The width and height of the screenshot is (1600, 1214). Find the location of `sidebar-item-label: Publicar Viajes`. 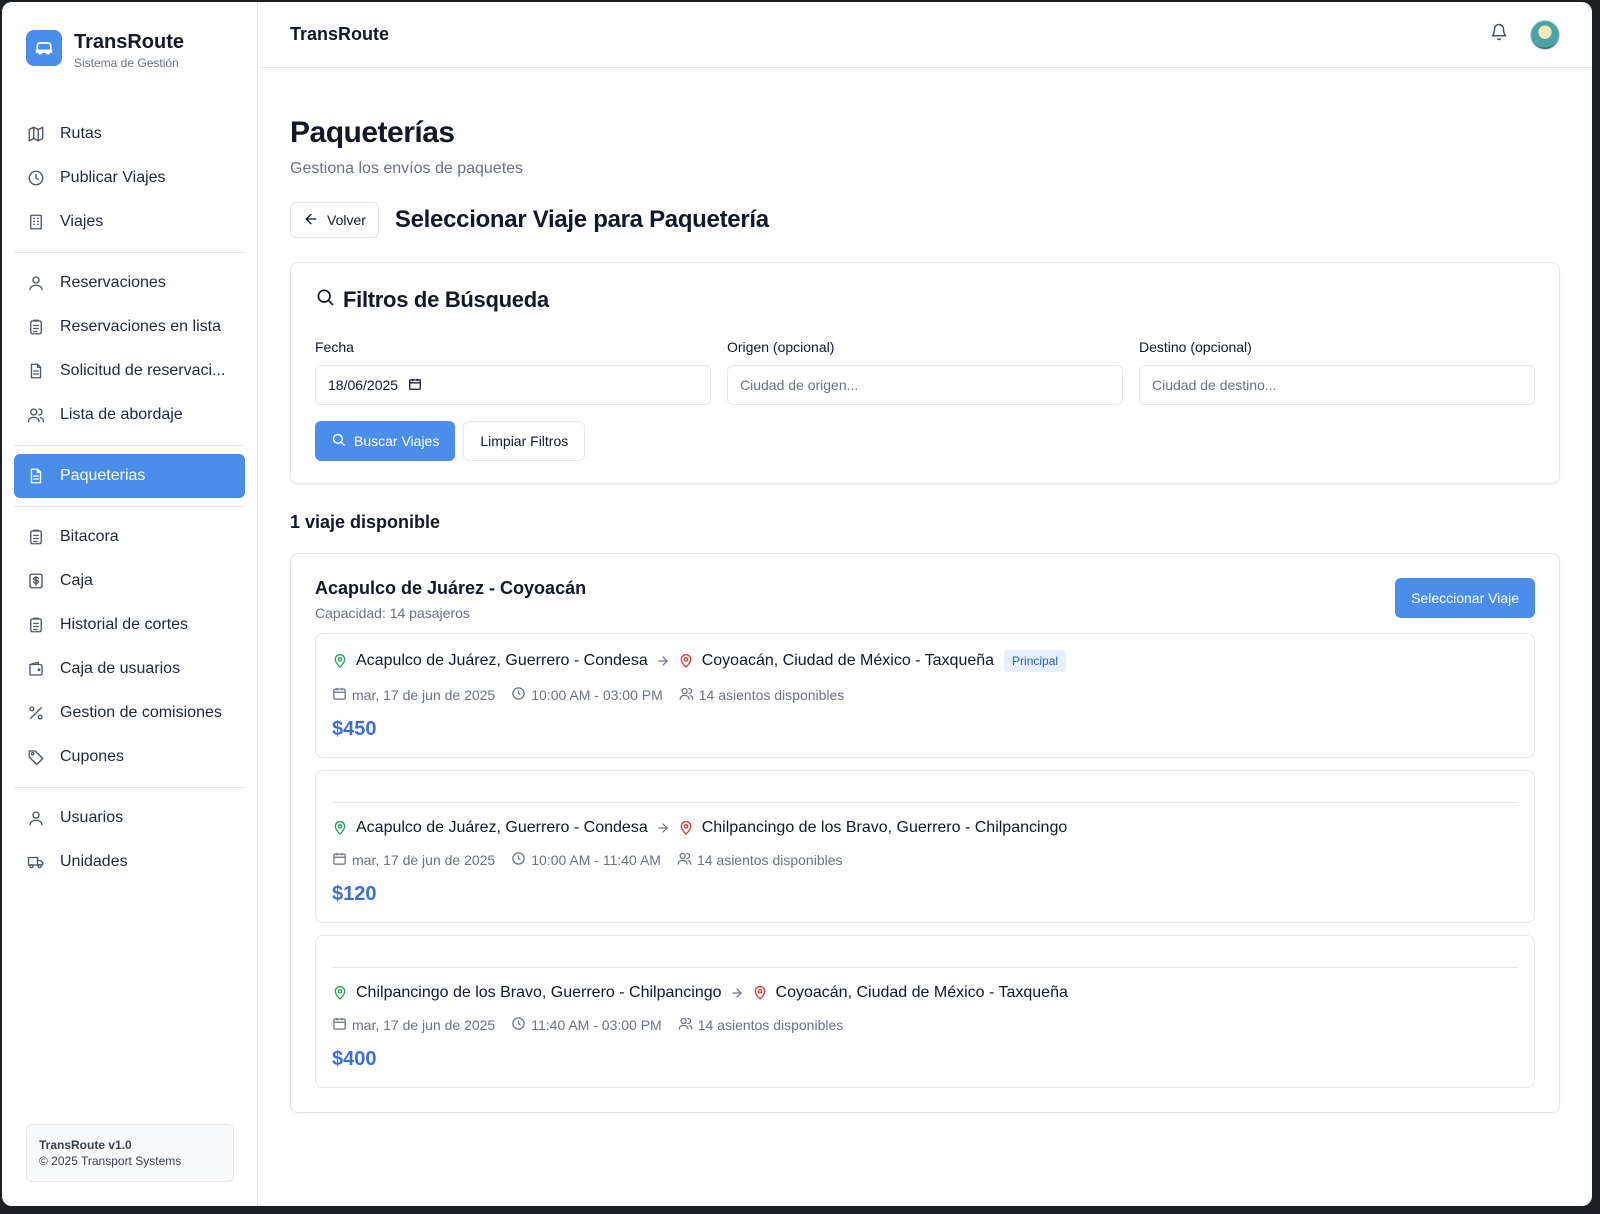

sidebar-item-label: Publicar Viajes is located at coordinates (113, 177).